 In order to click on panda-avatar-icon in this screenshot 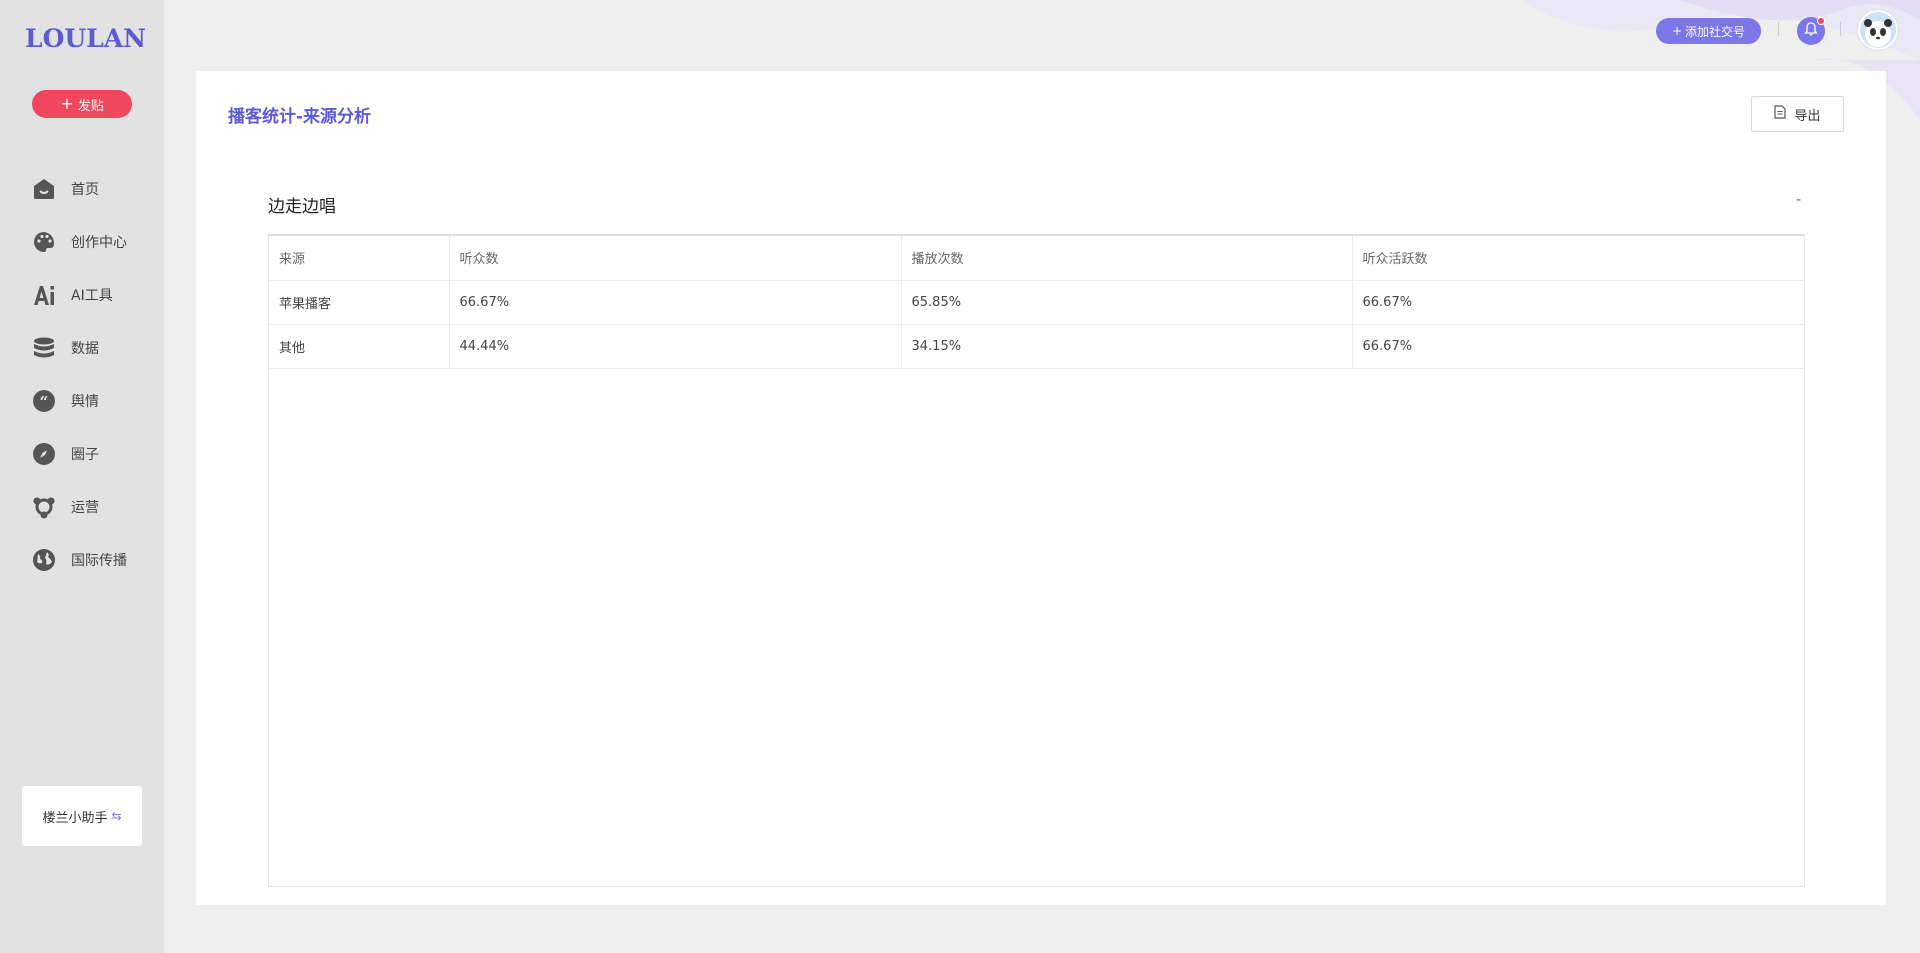, I will do `click(1878, 30)`.